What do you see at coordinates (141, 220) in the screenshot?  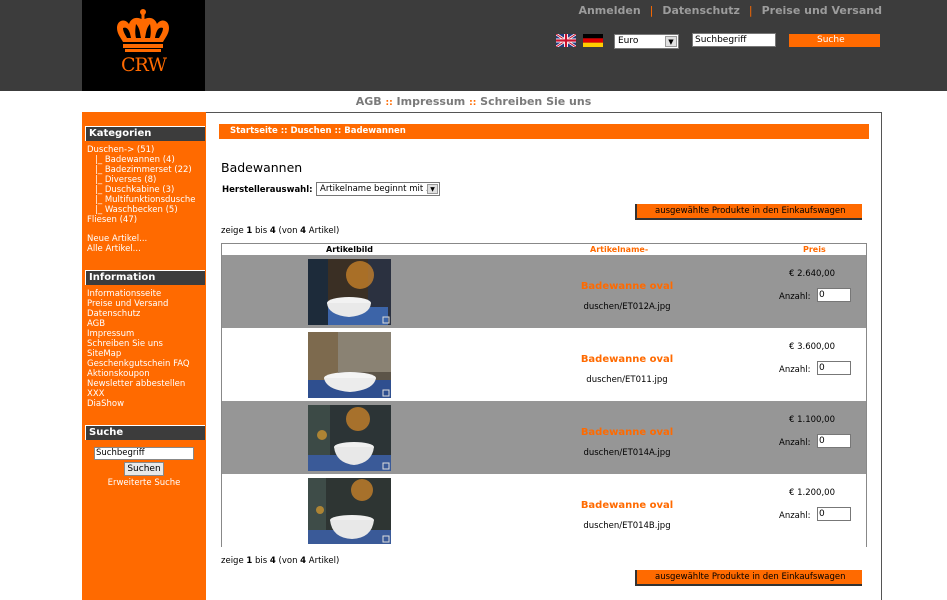 I see `category-item: Fliesen (47)` at bounding box center [141, 220].